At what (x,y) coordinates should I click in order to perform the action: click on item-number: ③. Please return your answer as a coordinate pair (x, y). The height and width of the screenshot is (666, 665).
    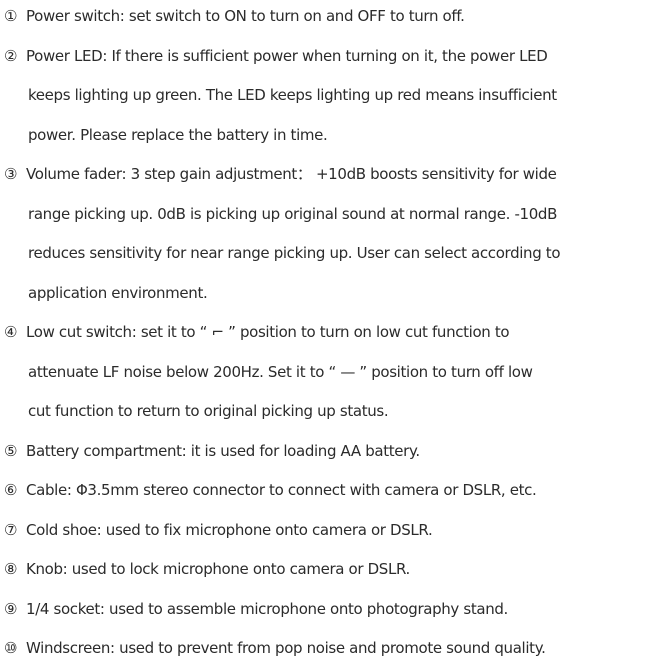
    Looking at the image, I should click on (11, 174).